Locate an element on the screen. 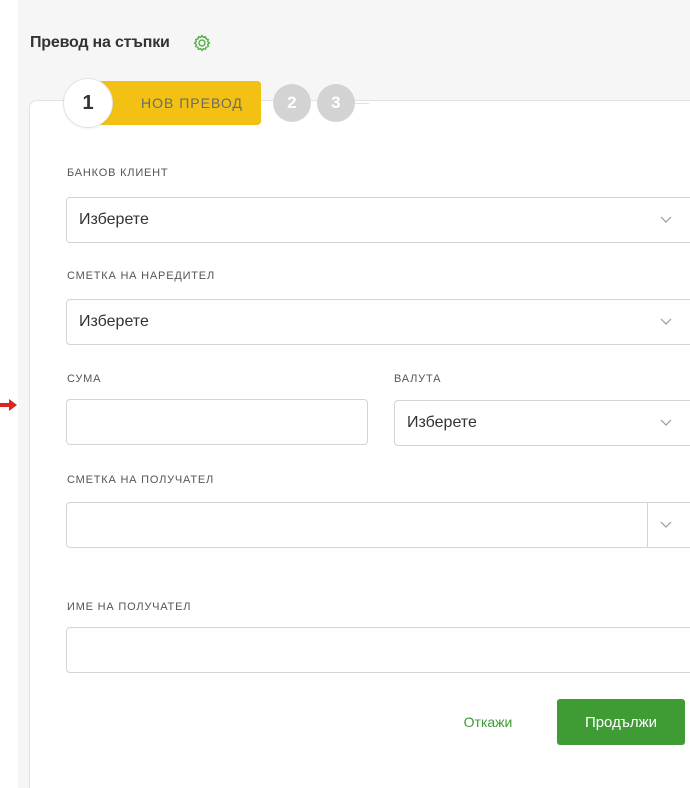 This screenshot has height=788, width=690. stepper: 1 НОВ ПРЕВОД 2 3 is located at coordinates (216, 103).